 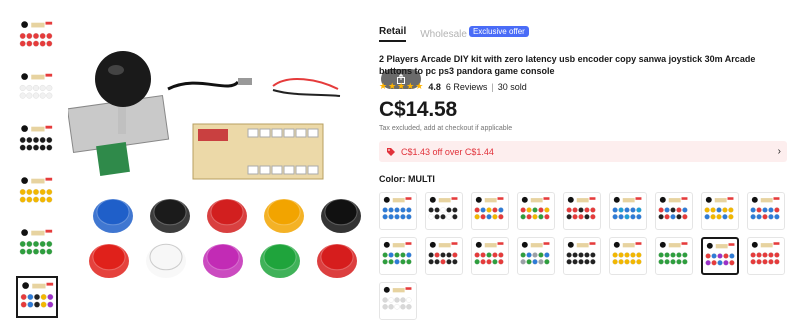 I want to click on promo-banner: C$1.43 off over C$1.44 ›, so click(x=583, y=151).